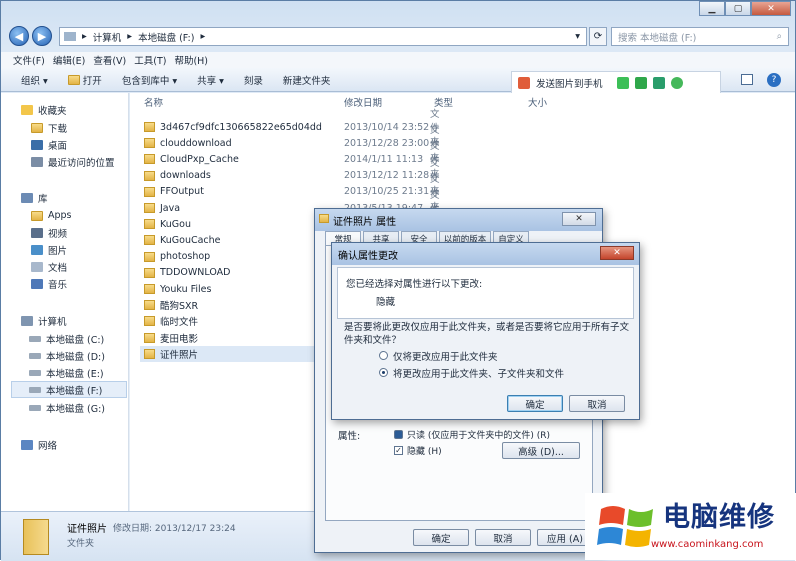 Image resolution: width=796 pixels, height=561 pixels. I want to click on desktop-icon, so click(37, 144).